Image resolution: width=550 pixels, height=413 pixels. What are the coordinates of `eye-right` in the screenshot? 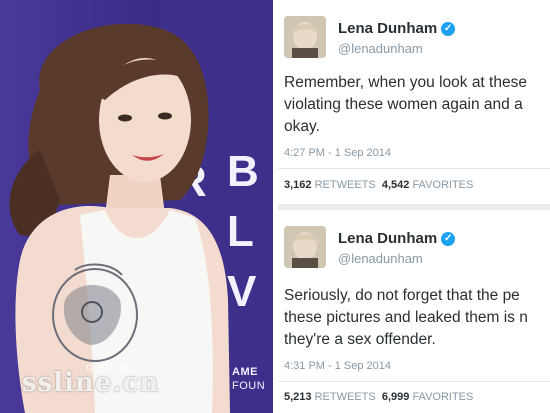 It's located at (165, 116).